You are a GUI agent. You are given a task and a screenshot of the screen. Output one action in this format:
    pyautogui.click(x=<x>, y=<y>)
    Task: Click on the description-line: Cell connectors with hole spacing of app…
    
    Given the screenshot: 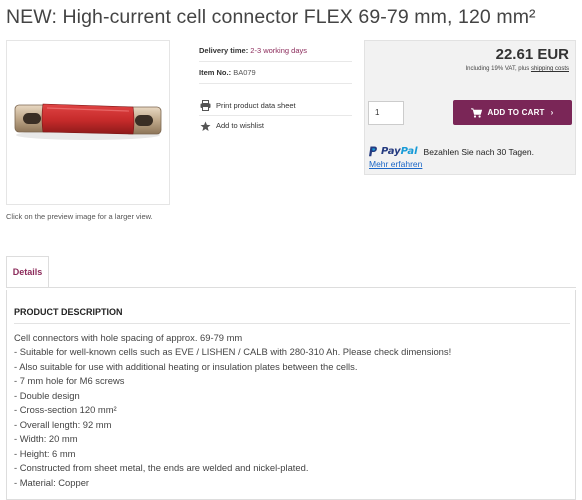 What is the action you would take?
    pyautogui.click(x=128, y=337)
    